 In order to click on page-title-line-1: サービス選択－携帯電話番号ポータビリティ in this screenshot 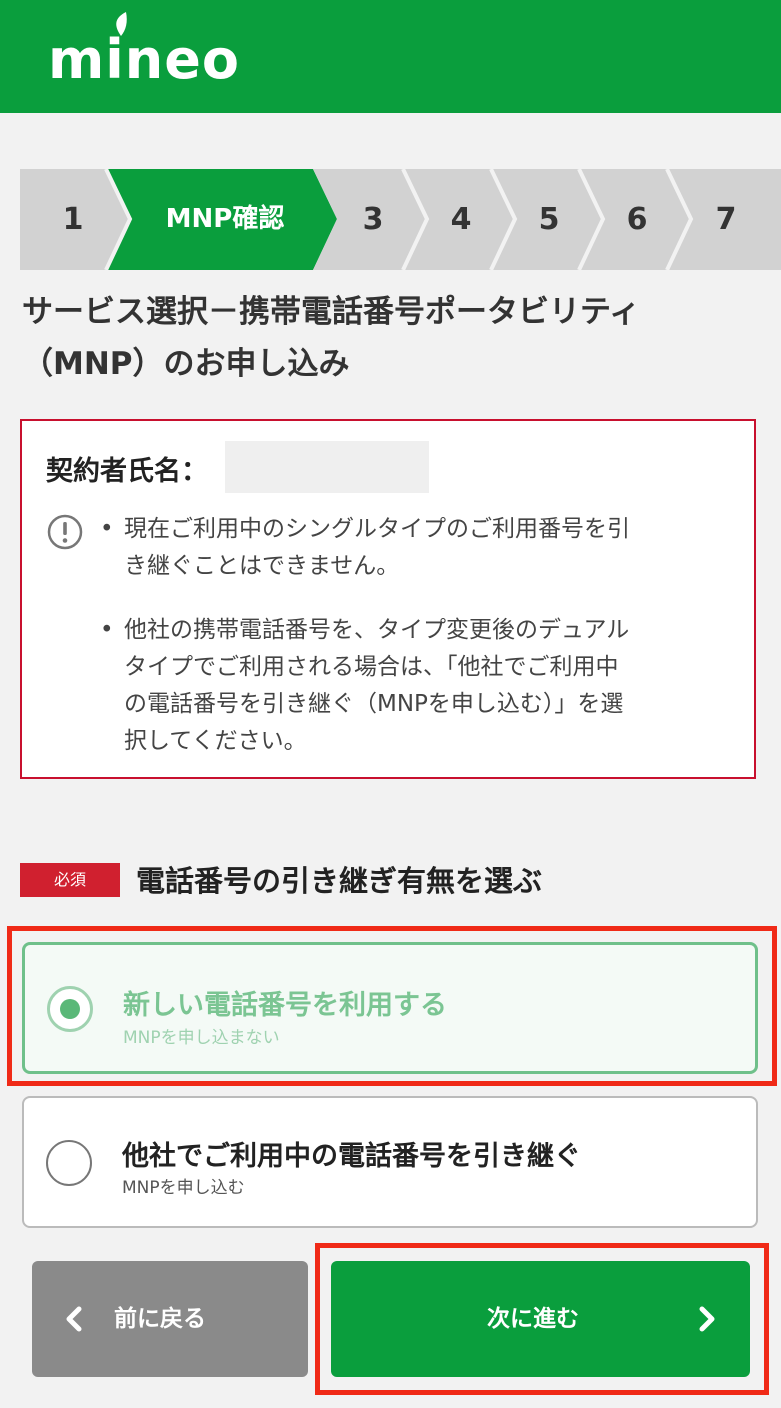, I will do `click(331, 312)`.